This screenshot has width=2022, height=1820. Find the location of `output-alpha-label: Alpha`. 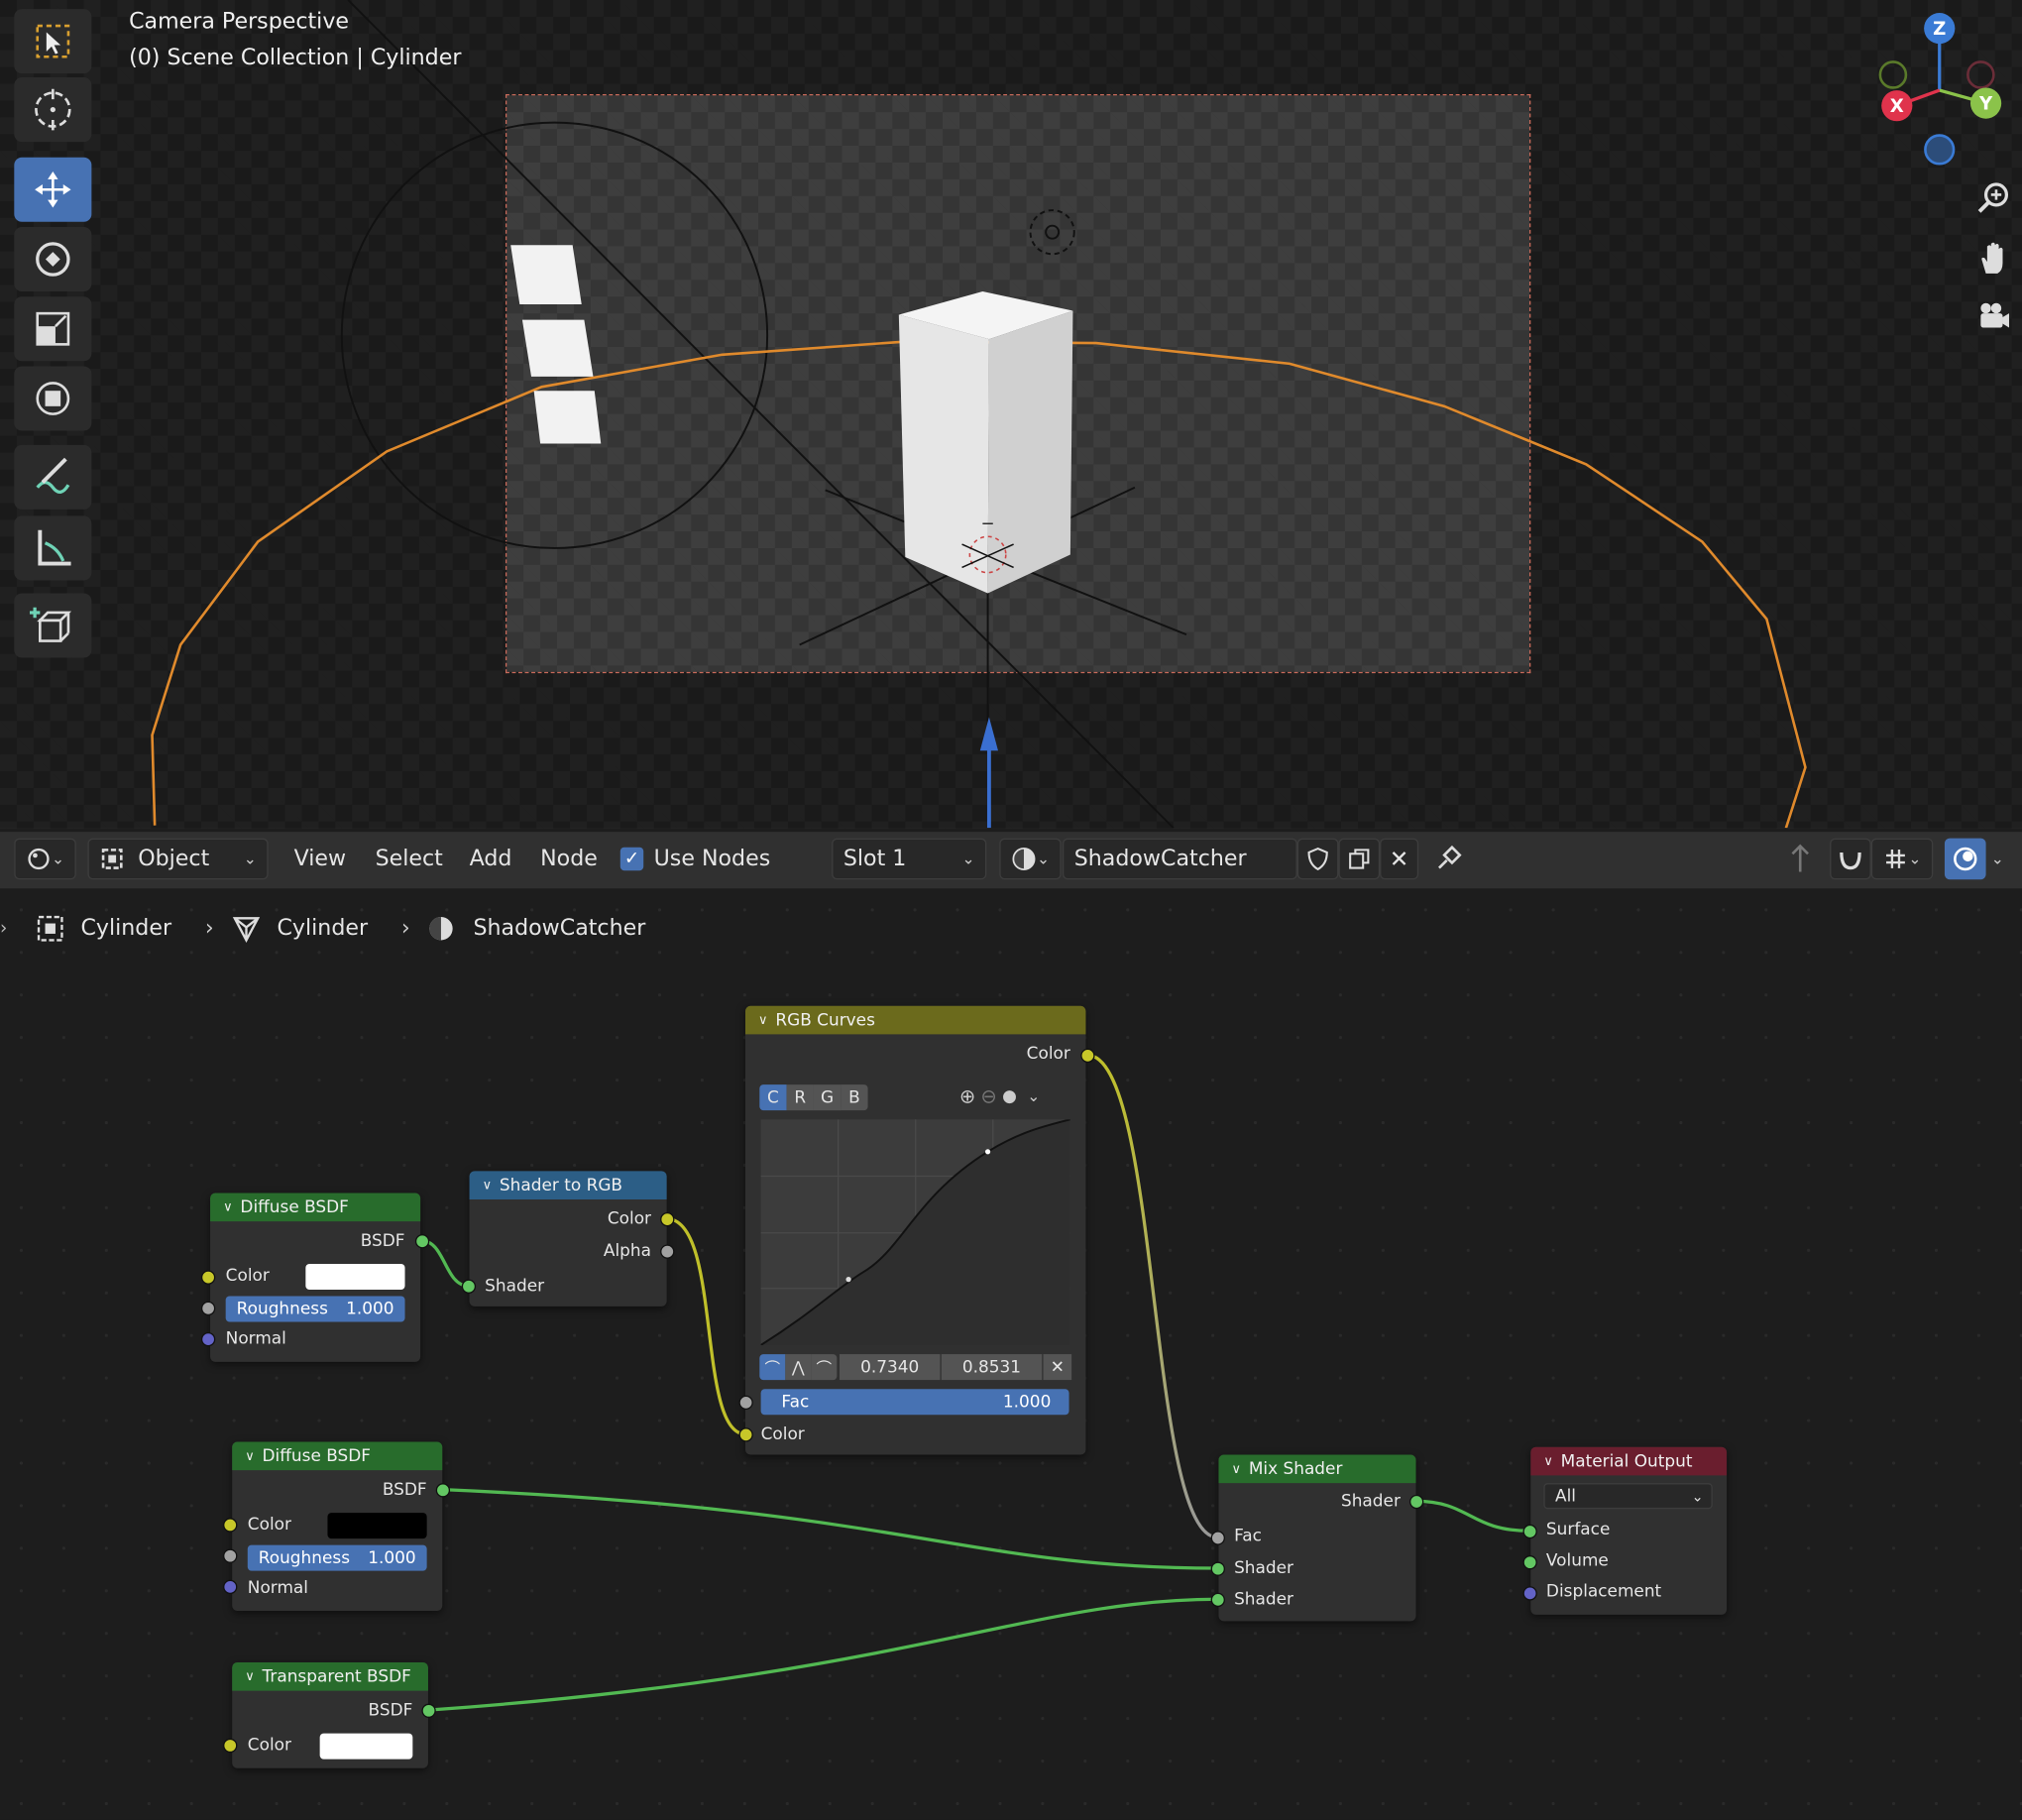

output-alpha-label: Alpha is located at coordinates (627, 1251).